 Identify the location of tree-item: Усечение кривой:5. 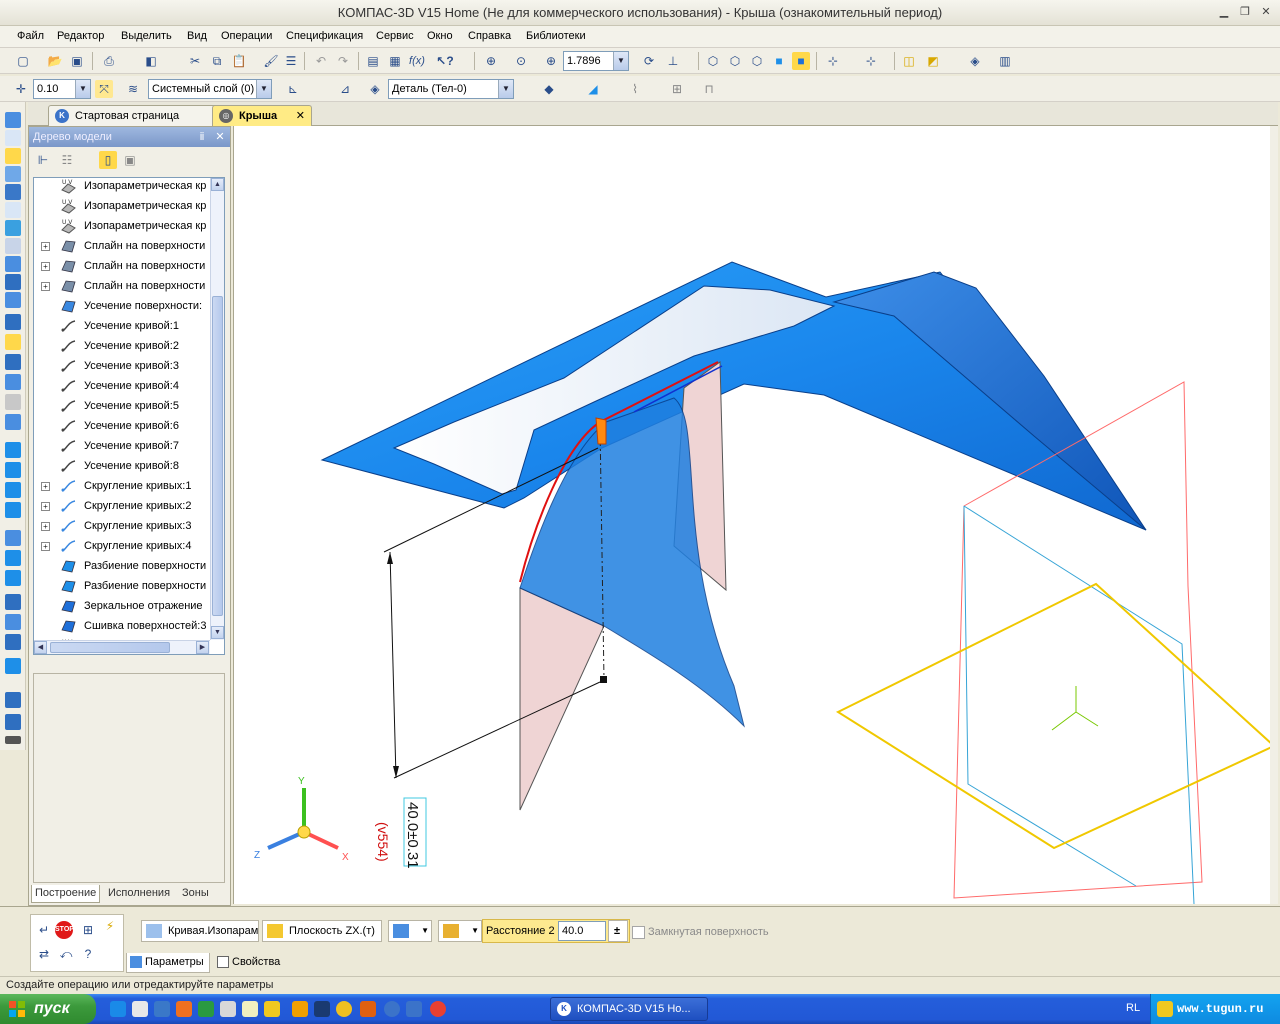
(122, 406).